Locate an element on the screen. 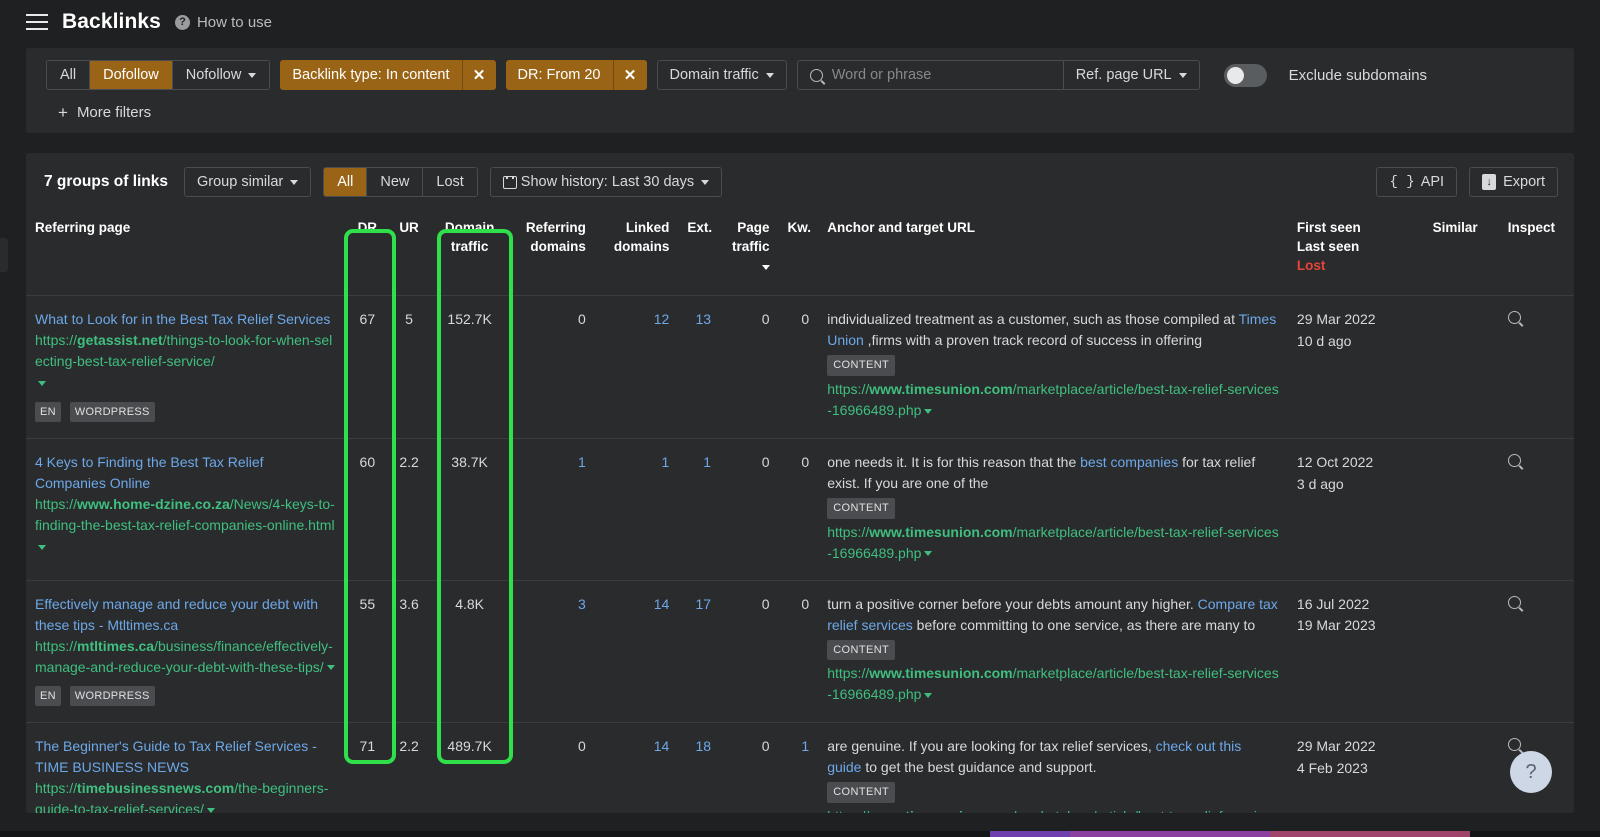  cell-seen-dates: 12 Oct 2022 3 d ago is located at coordinates (1356, 510).